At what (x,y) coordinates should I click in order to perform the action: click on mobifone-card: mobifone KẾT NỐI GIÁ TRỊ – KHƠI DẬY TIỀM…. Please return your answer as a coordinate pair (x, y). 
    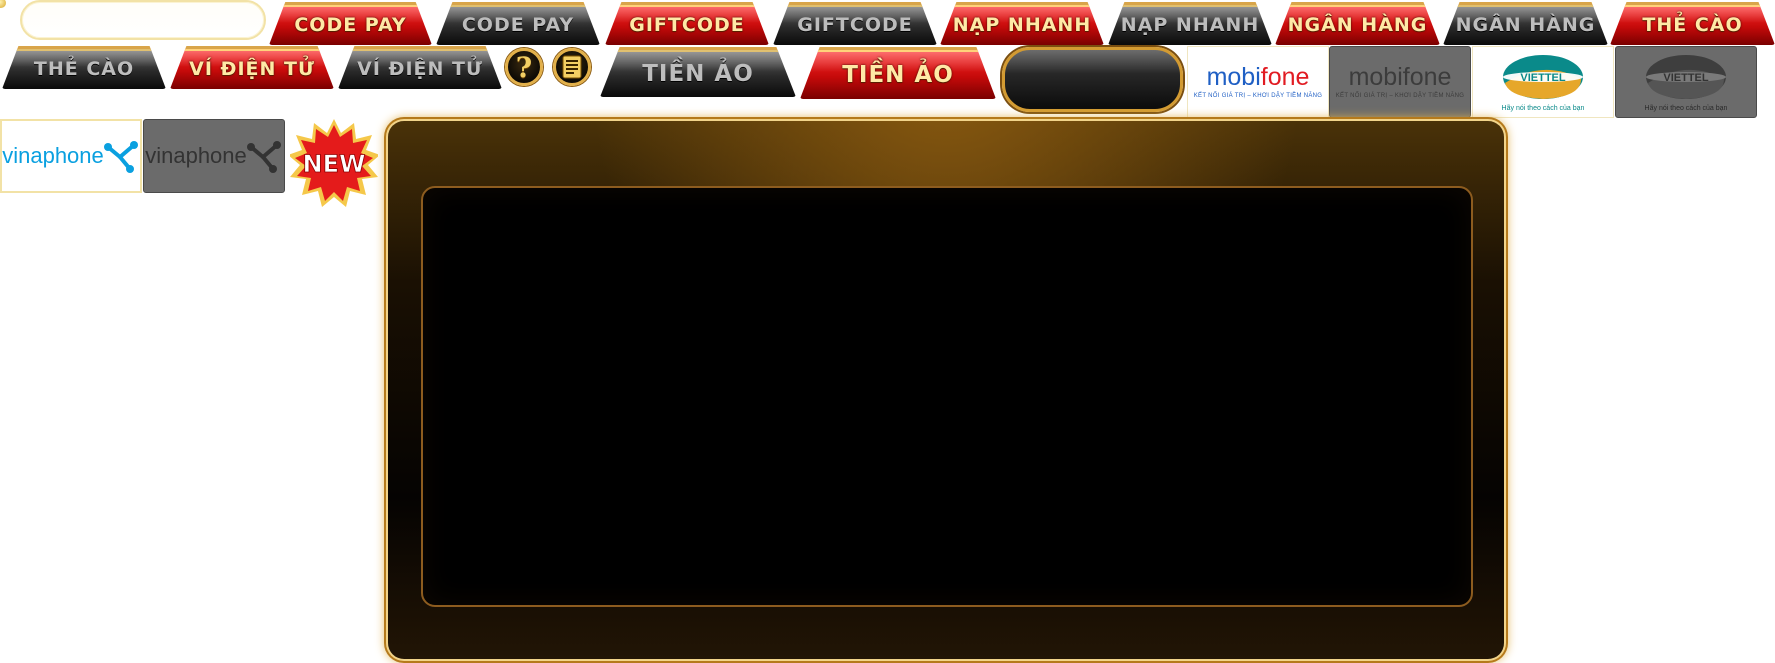
    Looking at the image, I should click on (1258, 82).